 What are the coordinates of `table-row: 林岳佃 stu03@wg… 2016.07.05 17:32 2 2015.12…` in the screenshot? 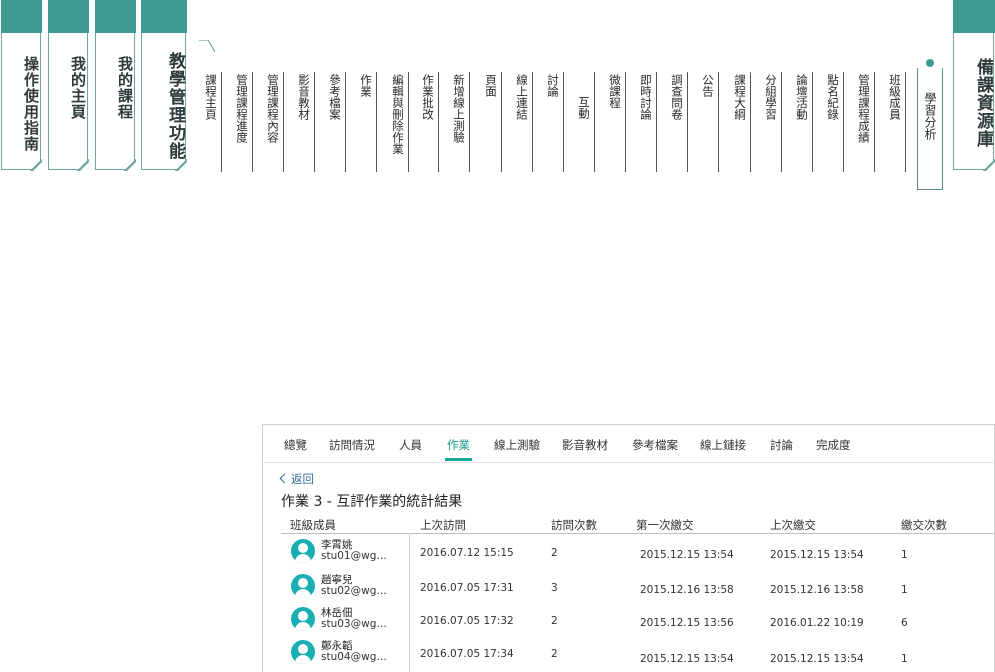 It's located at (628, 620).